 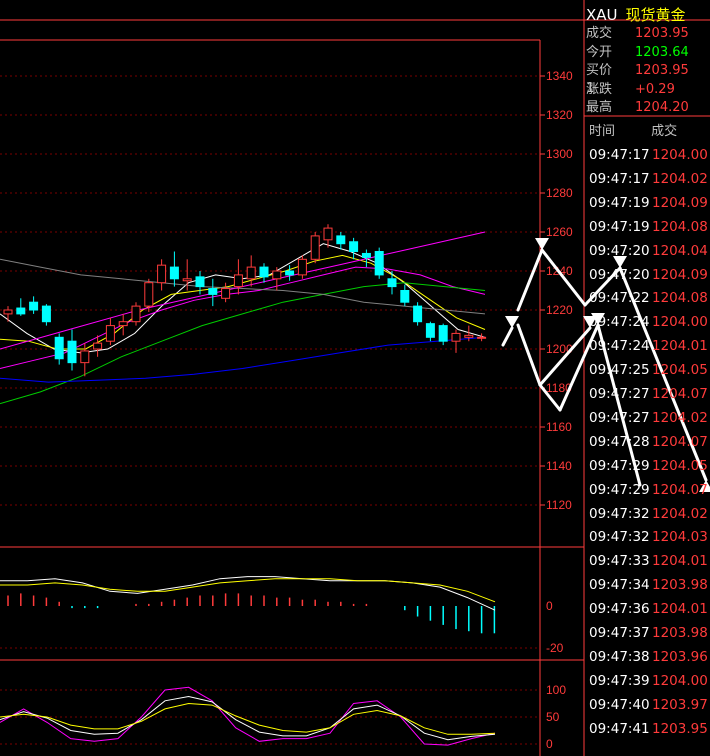 What do you see at coordinates (619, 680) in the screenshot?
I see `trade-time: 09:47:39` at bounding box center [619, 680].